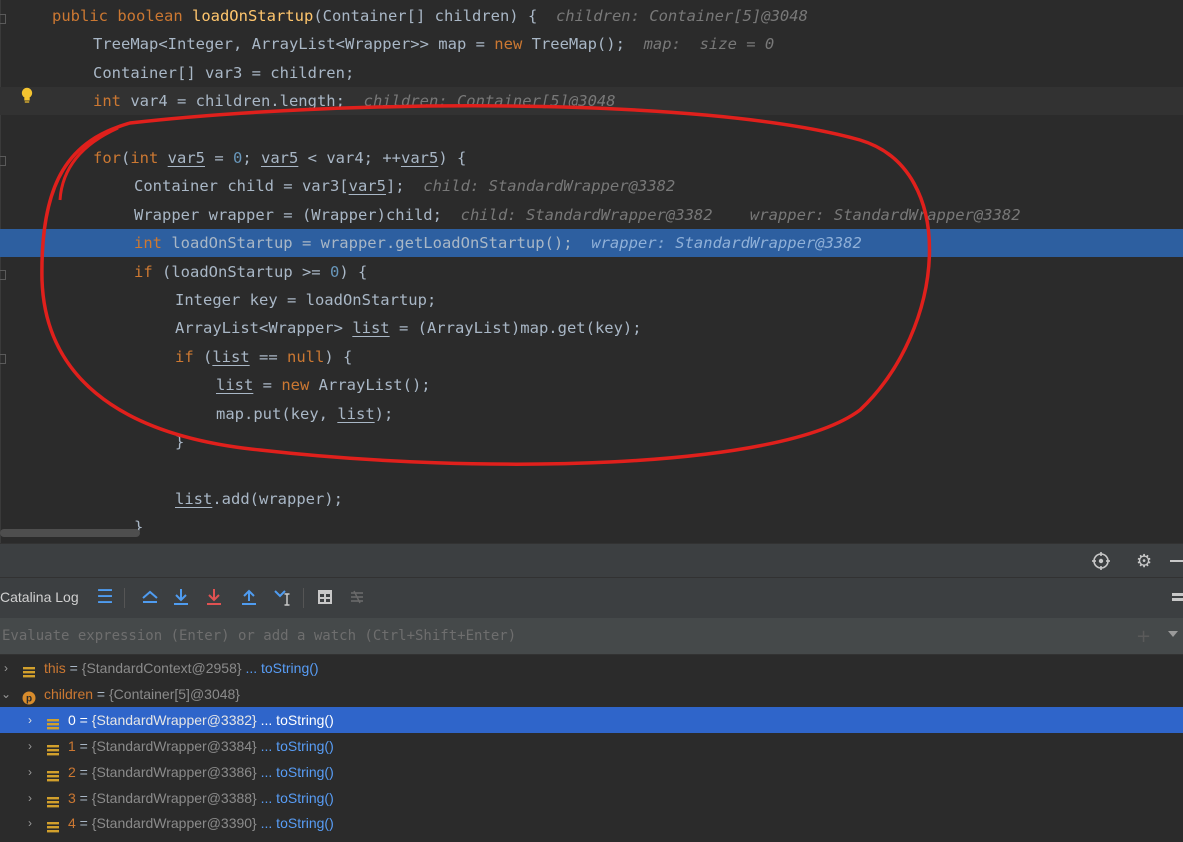  What do you see at coordinates (148, 271) in the screenshot?
I see `code-token: if` at bounding box center [148, 271].